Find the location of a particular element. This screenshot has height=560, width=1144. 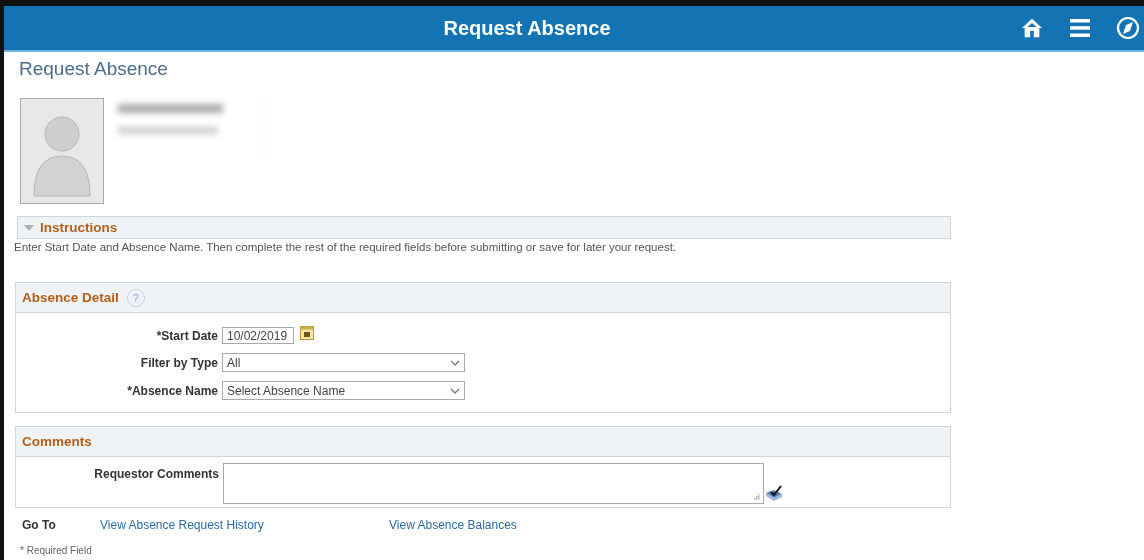

avatar-icon is located at coordinates (62, 151).